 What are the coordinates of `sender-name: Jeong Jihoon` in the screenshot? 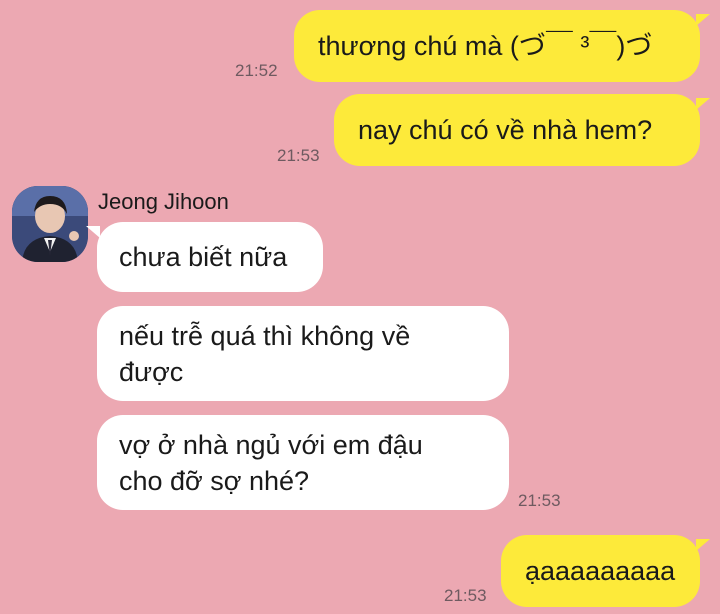 It's located at (163, 201).